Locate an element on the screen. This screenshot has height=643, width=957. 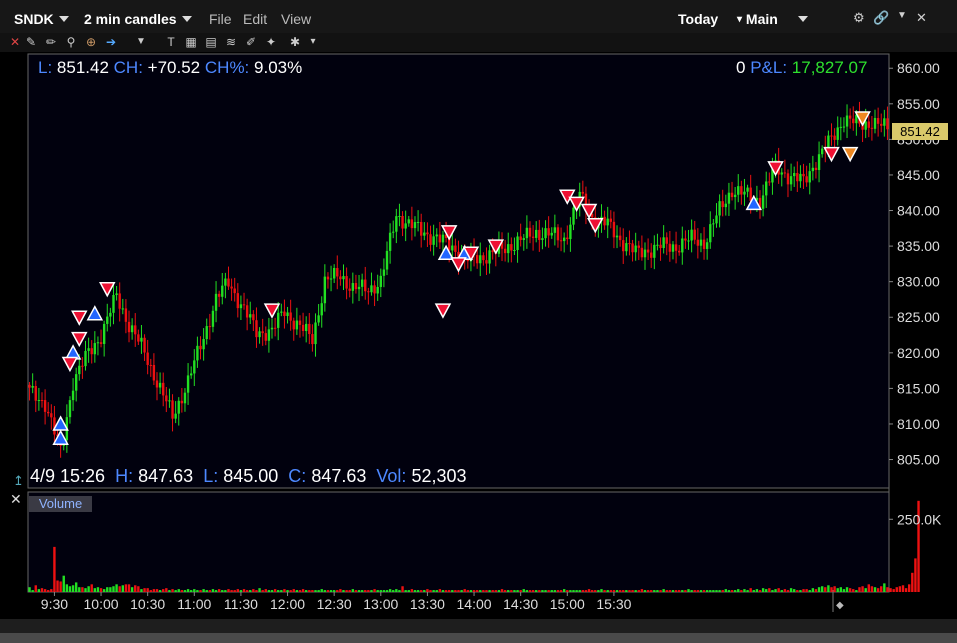
timeline-scrollbar is located at coordinates (478, 626).